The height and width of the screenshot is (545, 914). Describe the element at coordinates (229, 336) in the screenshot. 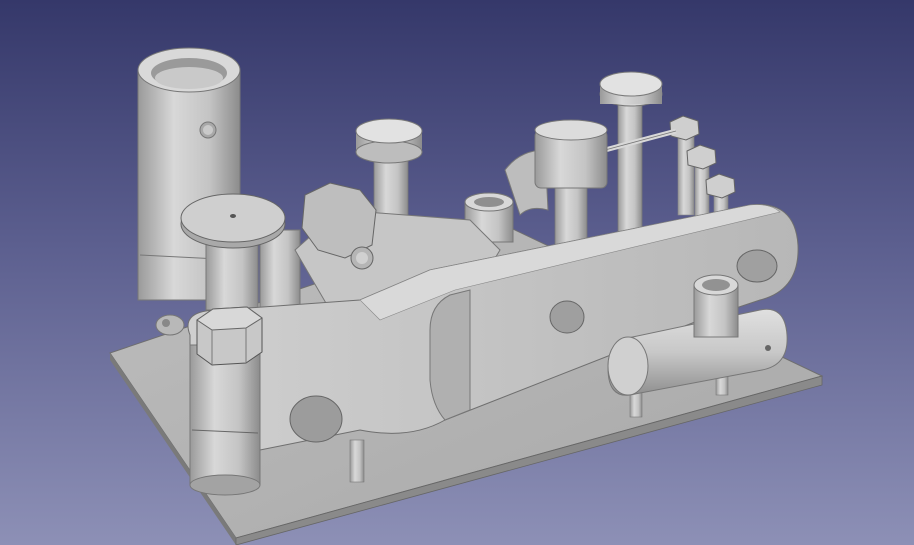

I see `hex-nut-front` at that location.